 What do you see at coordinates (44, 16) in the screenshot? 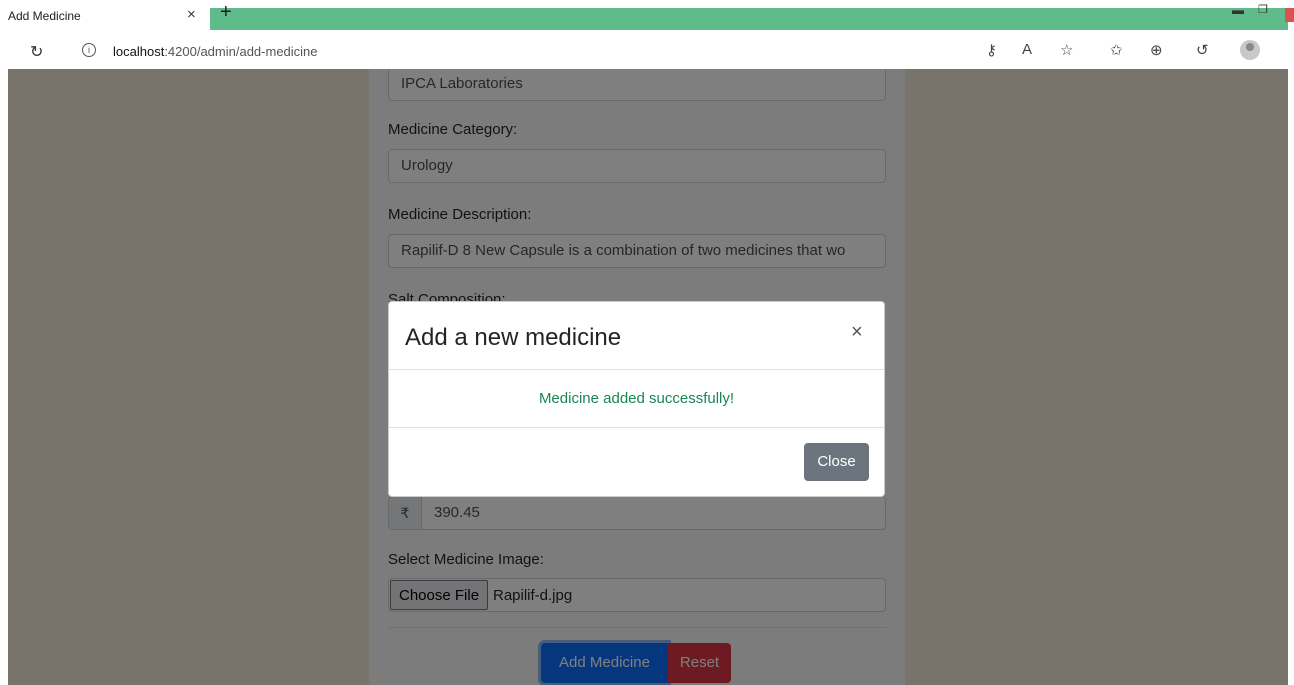
I see `tab-title: Add Medicine` at bounding box center [44, 16].